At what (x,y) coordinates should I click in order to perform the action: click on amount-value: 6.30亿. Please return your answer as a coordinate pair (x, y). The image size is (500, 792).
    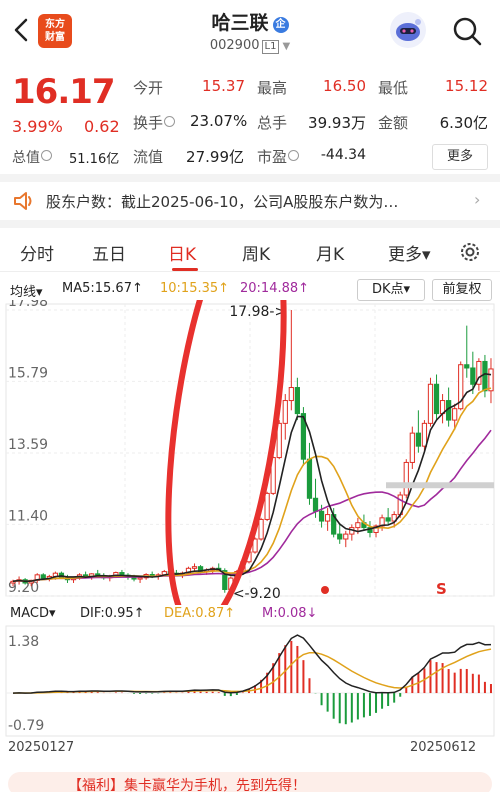
    Looking at the image, I should click on (463, 123).